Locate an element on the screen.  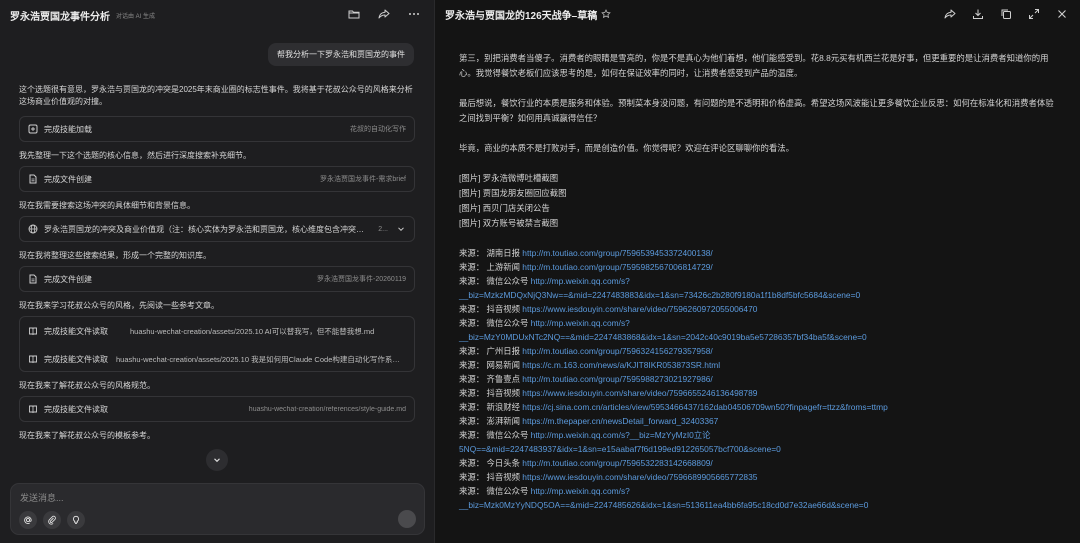
ai-generated-note: 对话由 AI 生成 is located at coordinates (136, 16).